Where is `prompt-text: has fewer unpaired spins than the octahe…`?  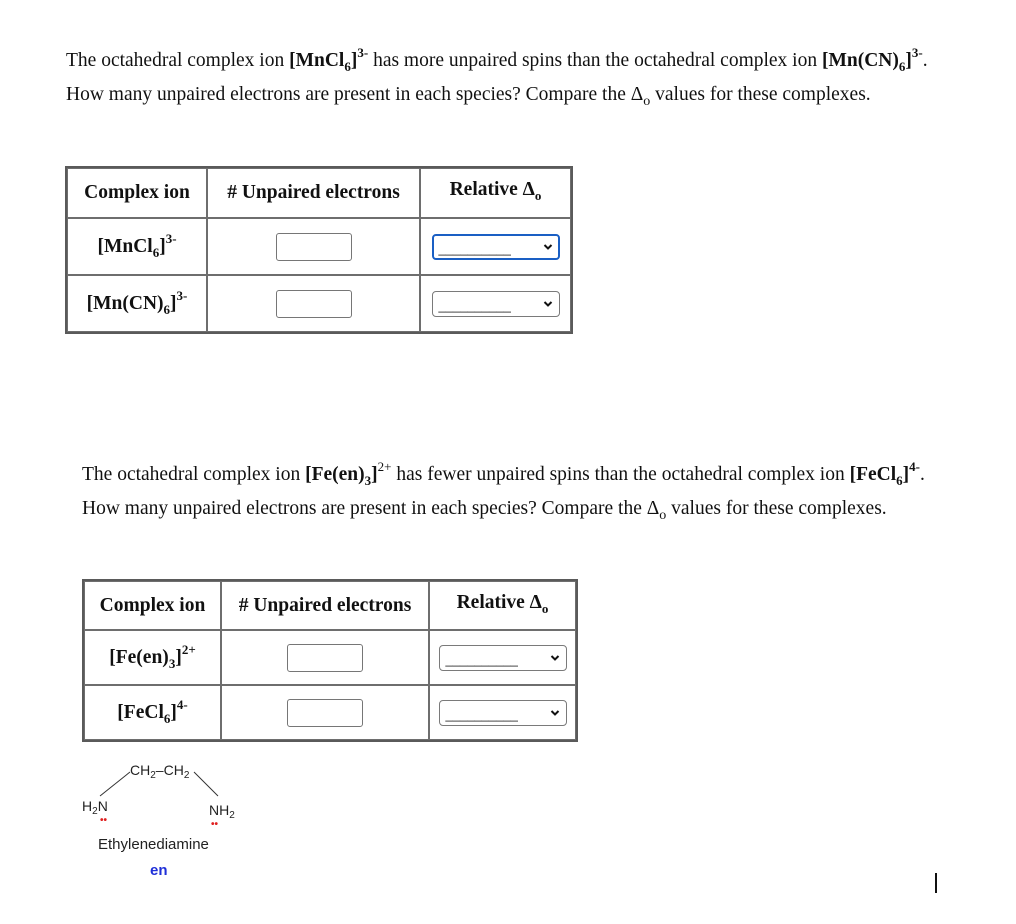
prompt-text: has fewer unpaired spins than the octahe… is located at coordinates (620, 474).